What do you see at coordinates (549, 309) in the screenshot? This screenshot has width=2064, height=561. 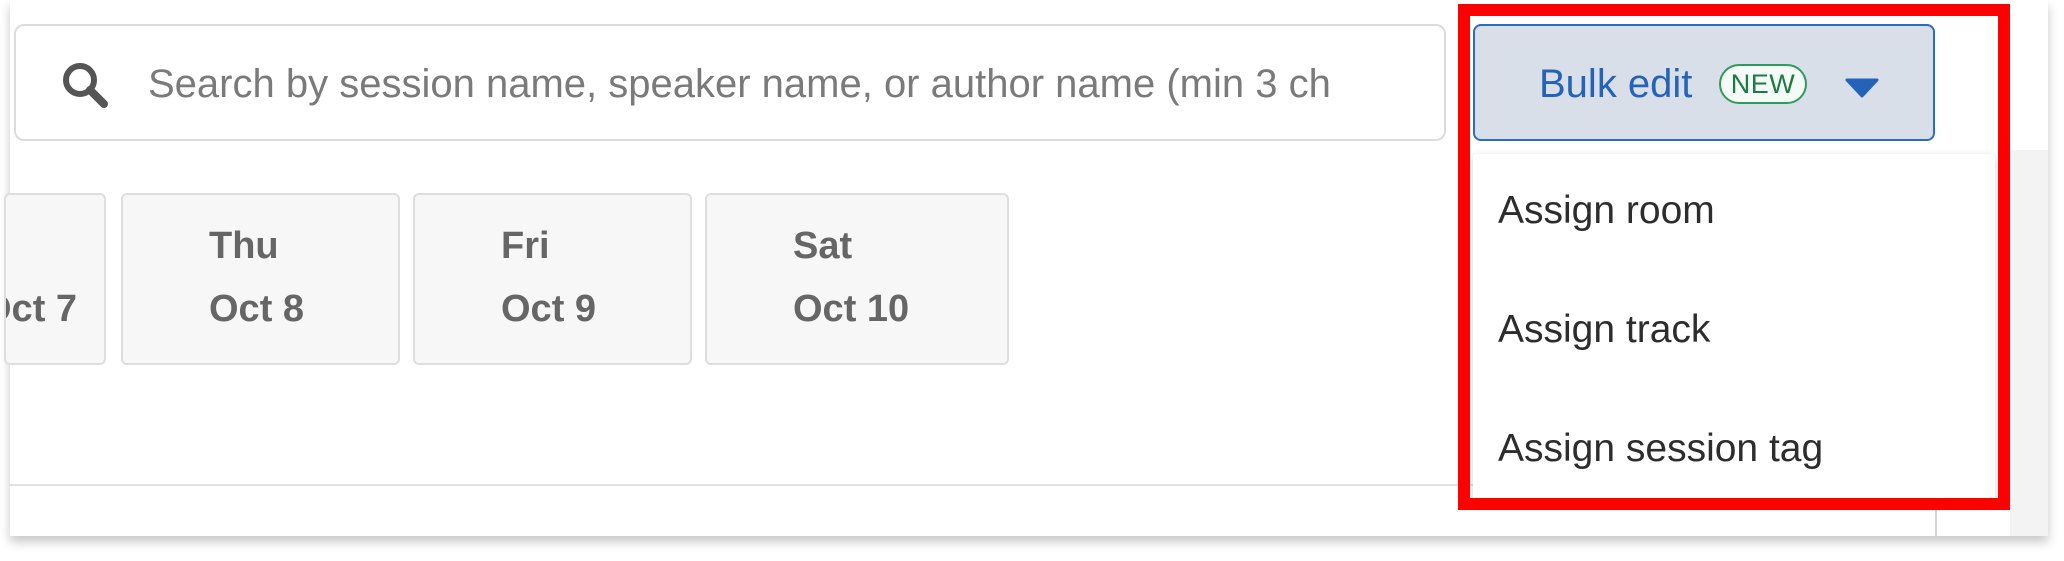 I see `day-tab-date: Oct 9` at bounding box center [549, 309].